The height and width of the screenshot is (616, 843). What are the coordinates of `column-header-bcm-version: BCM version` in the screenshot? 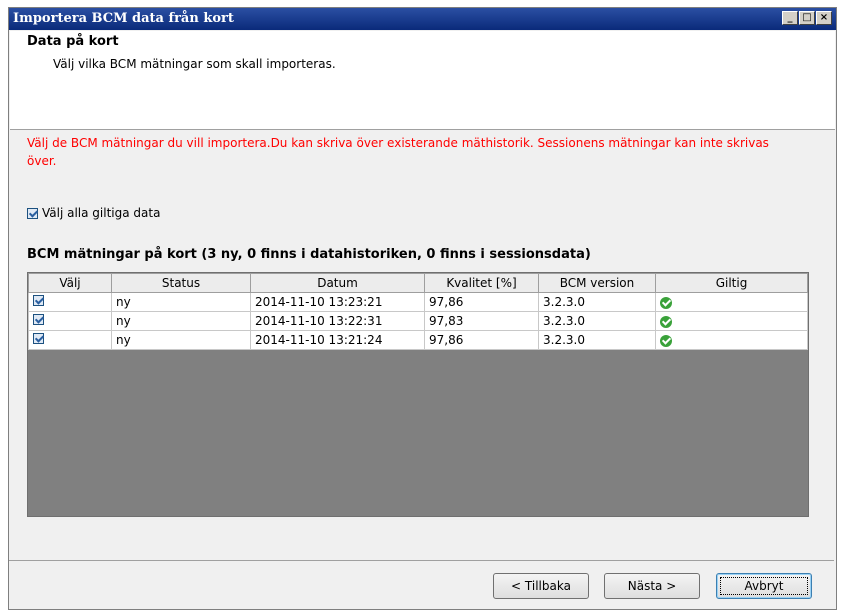 It's located at (597, 283).